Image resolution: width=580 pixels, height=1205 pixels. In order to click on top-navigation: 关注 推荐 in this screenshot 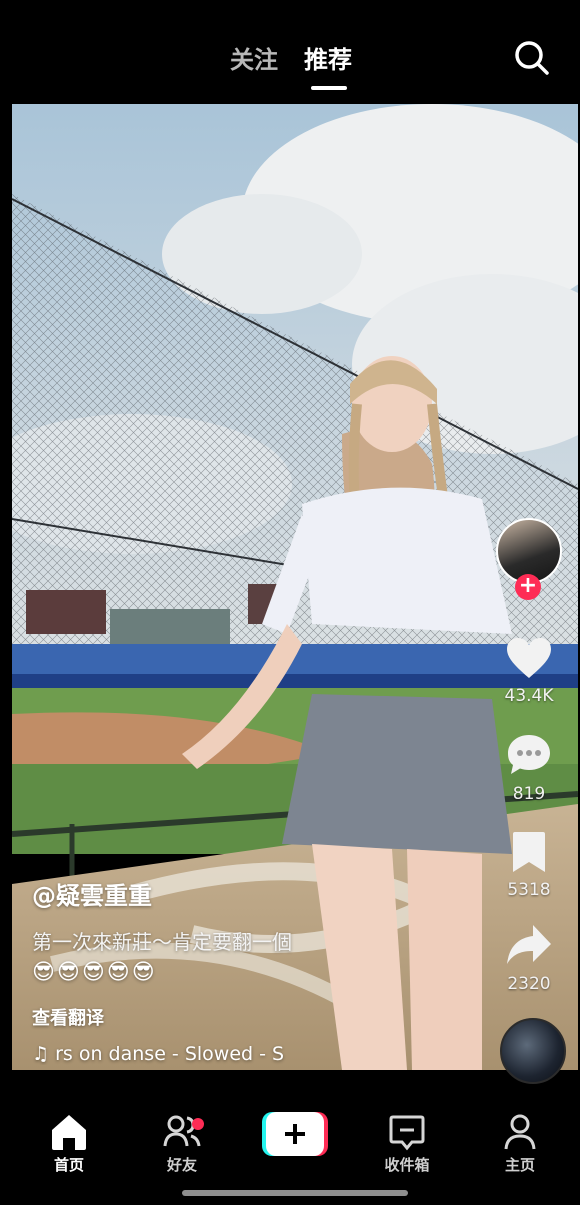, I will do `click(290, 52)`.